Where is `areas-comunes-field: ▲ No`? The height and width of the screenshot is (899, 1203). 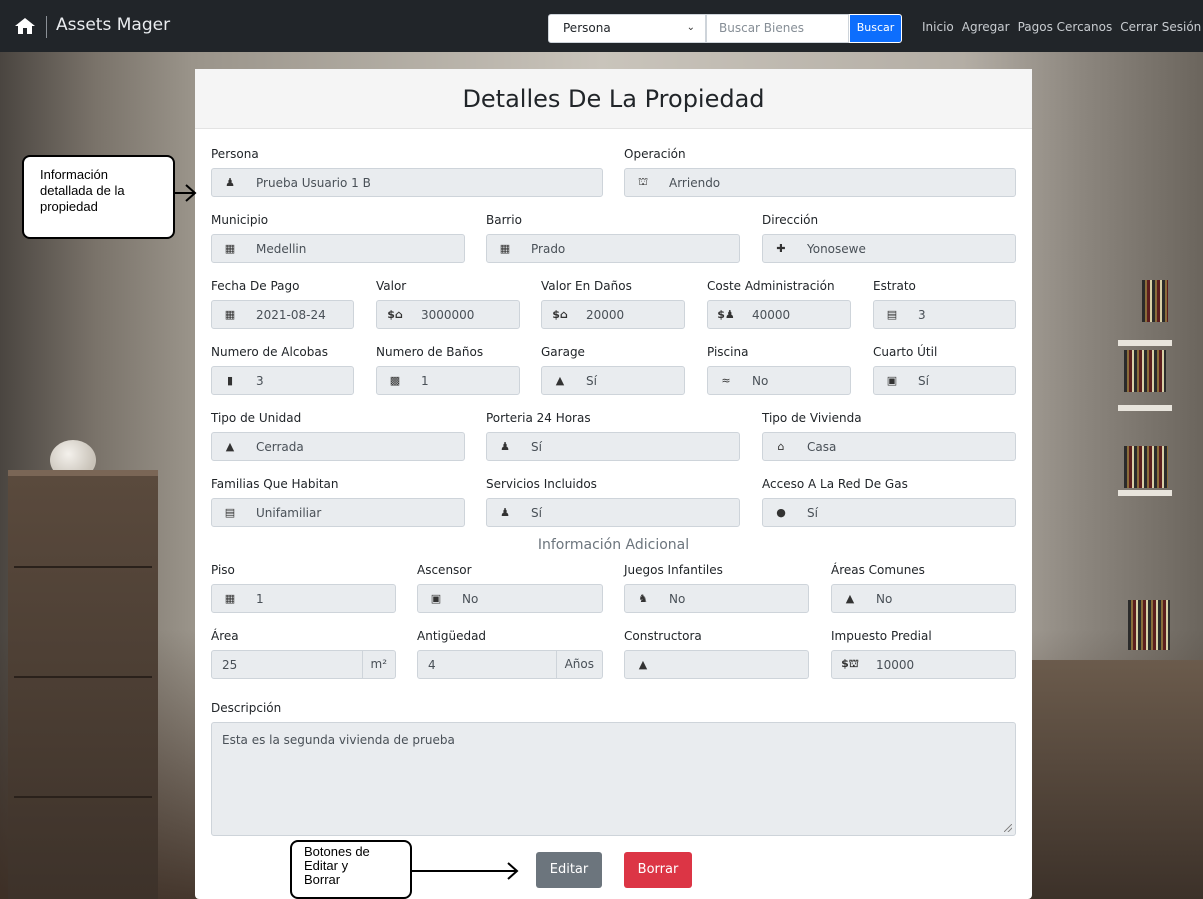
areas-comunes-field: ▲ No is located at coordinates (923, 598).